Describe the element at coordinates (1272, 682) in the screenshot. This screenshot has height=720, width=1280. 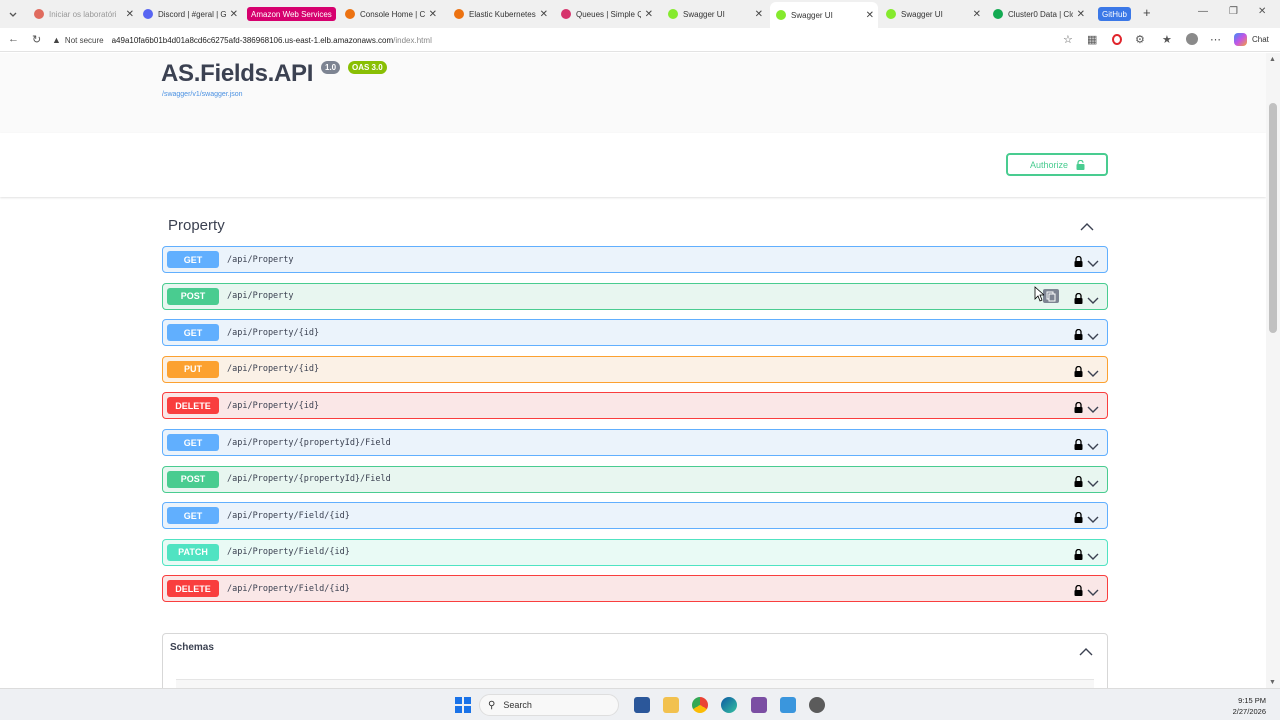
I see `scroll-down-icon: ▼` at that location.